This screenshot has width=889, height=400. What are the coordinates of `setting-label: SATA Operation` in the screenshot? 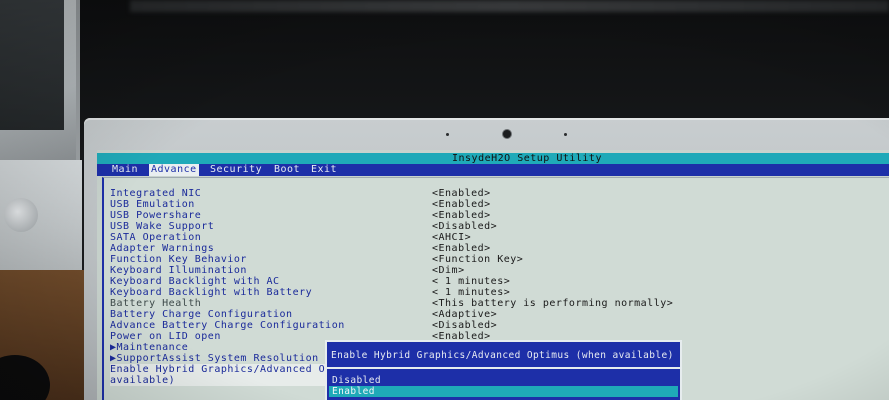 It's located at (156, 237).